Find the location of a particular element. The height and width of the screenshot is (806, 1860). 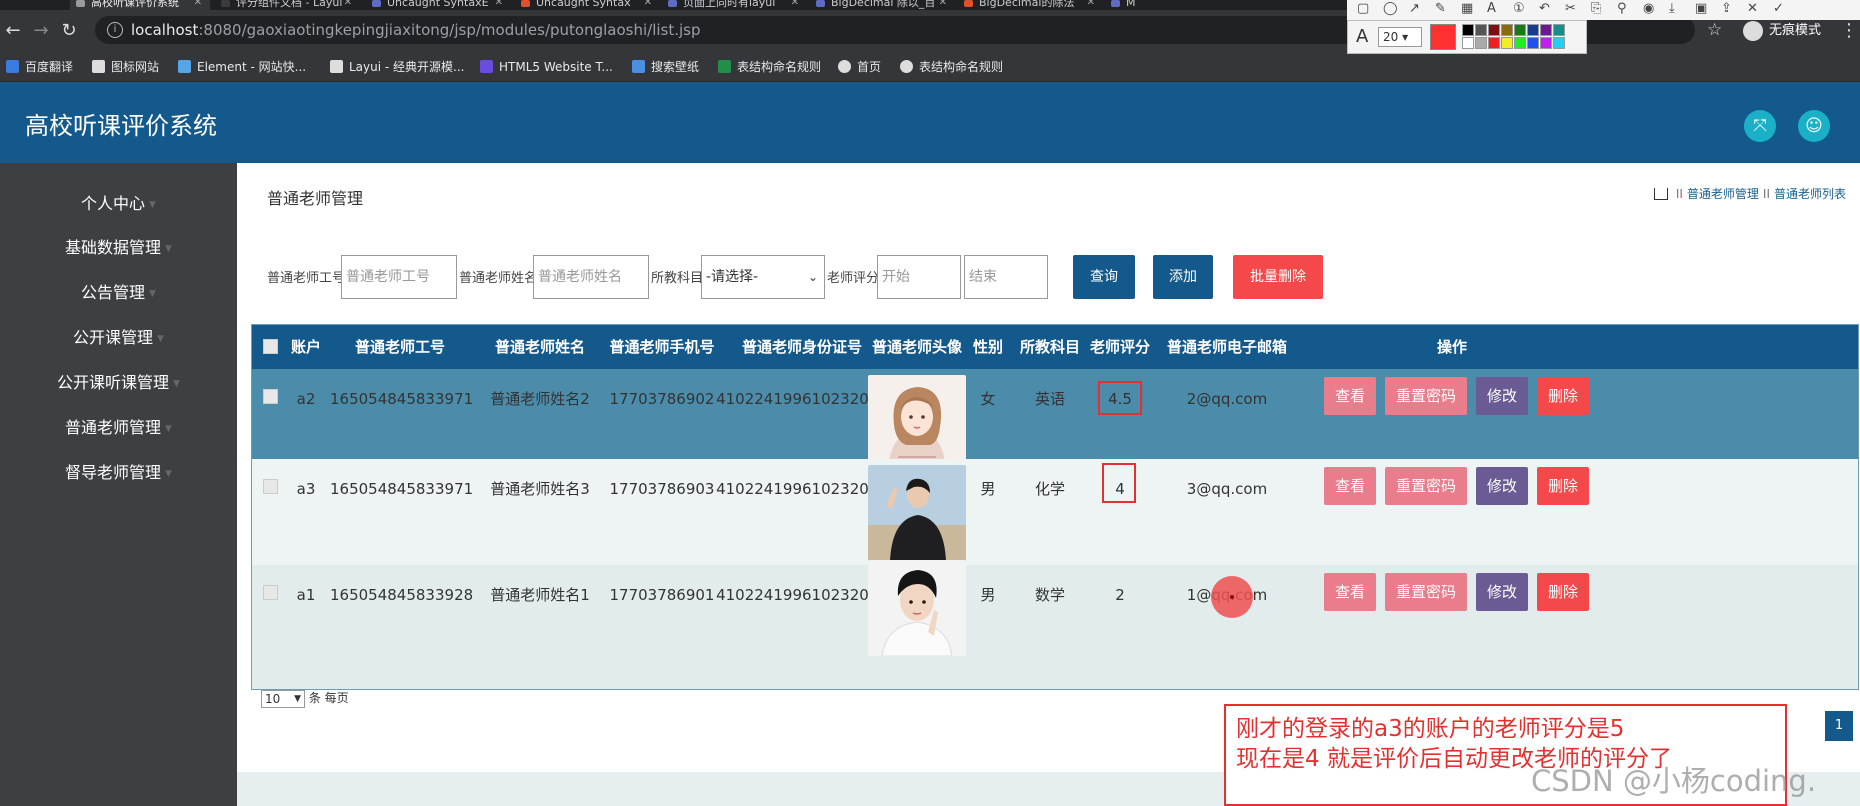

current-color-swatch is located at coordinates (1443, 37).